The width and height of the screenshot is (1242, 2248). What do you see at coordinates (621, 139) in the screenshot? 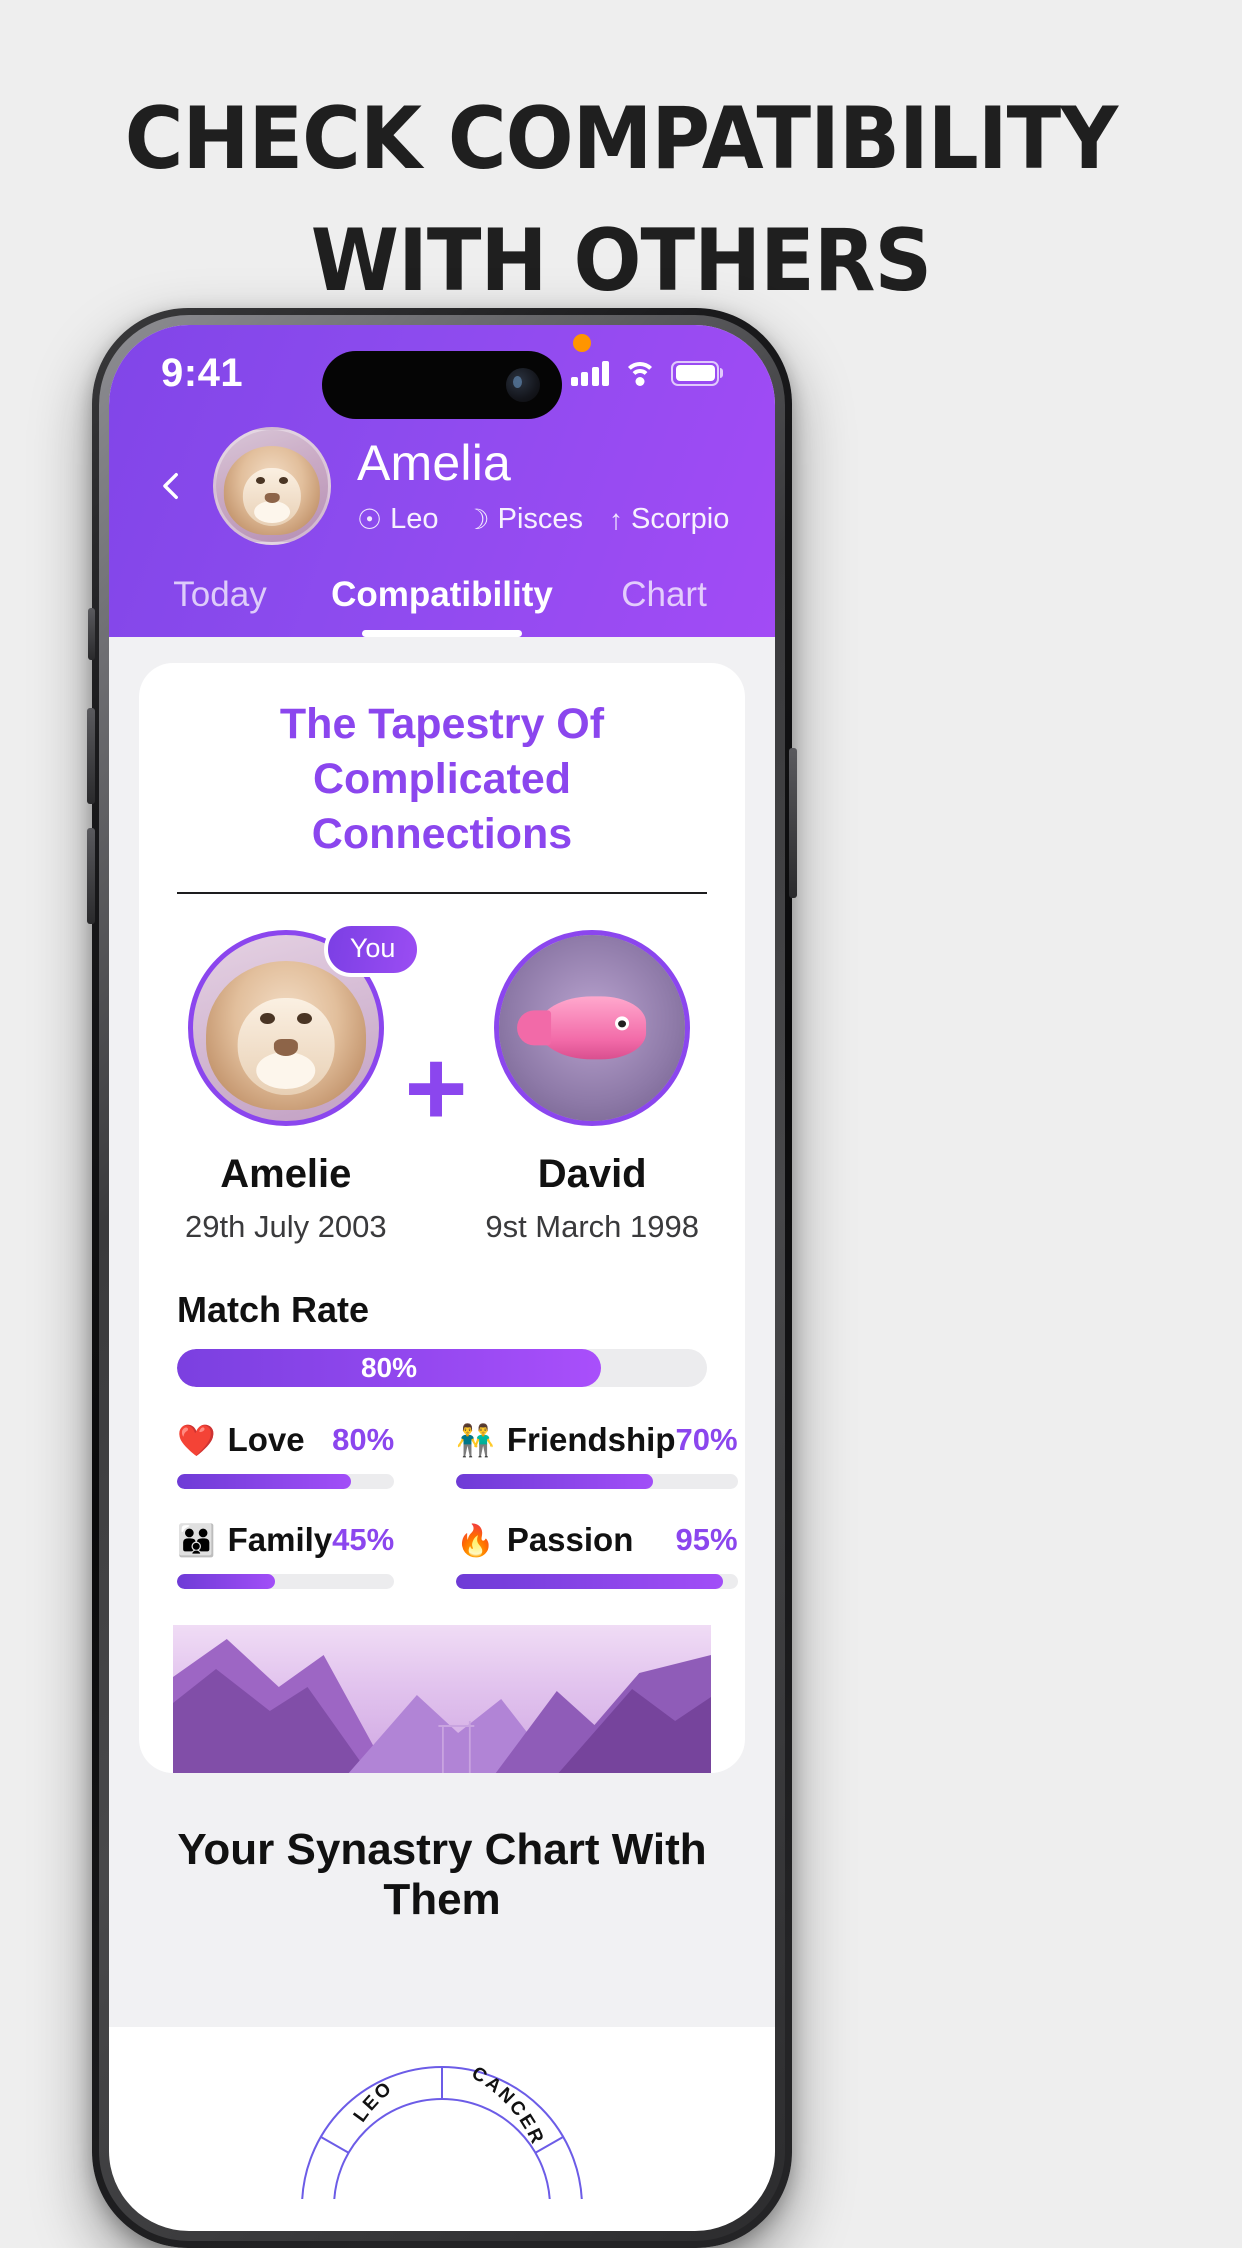
I see `promo-line-1: CHECK COMPATIBILITY` at bounding box center [621, 139].